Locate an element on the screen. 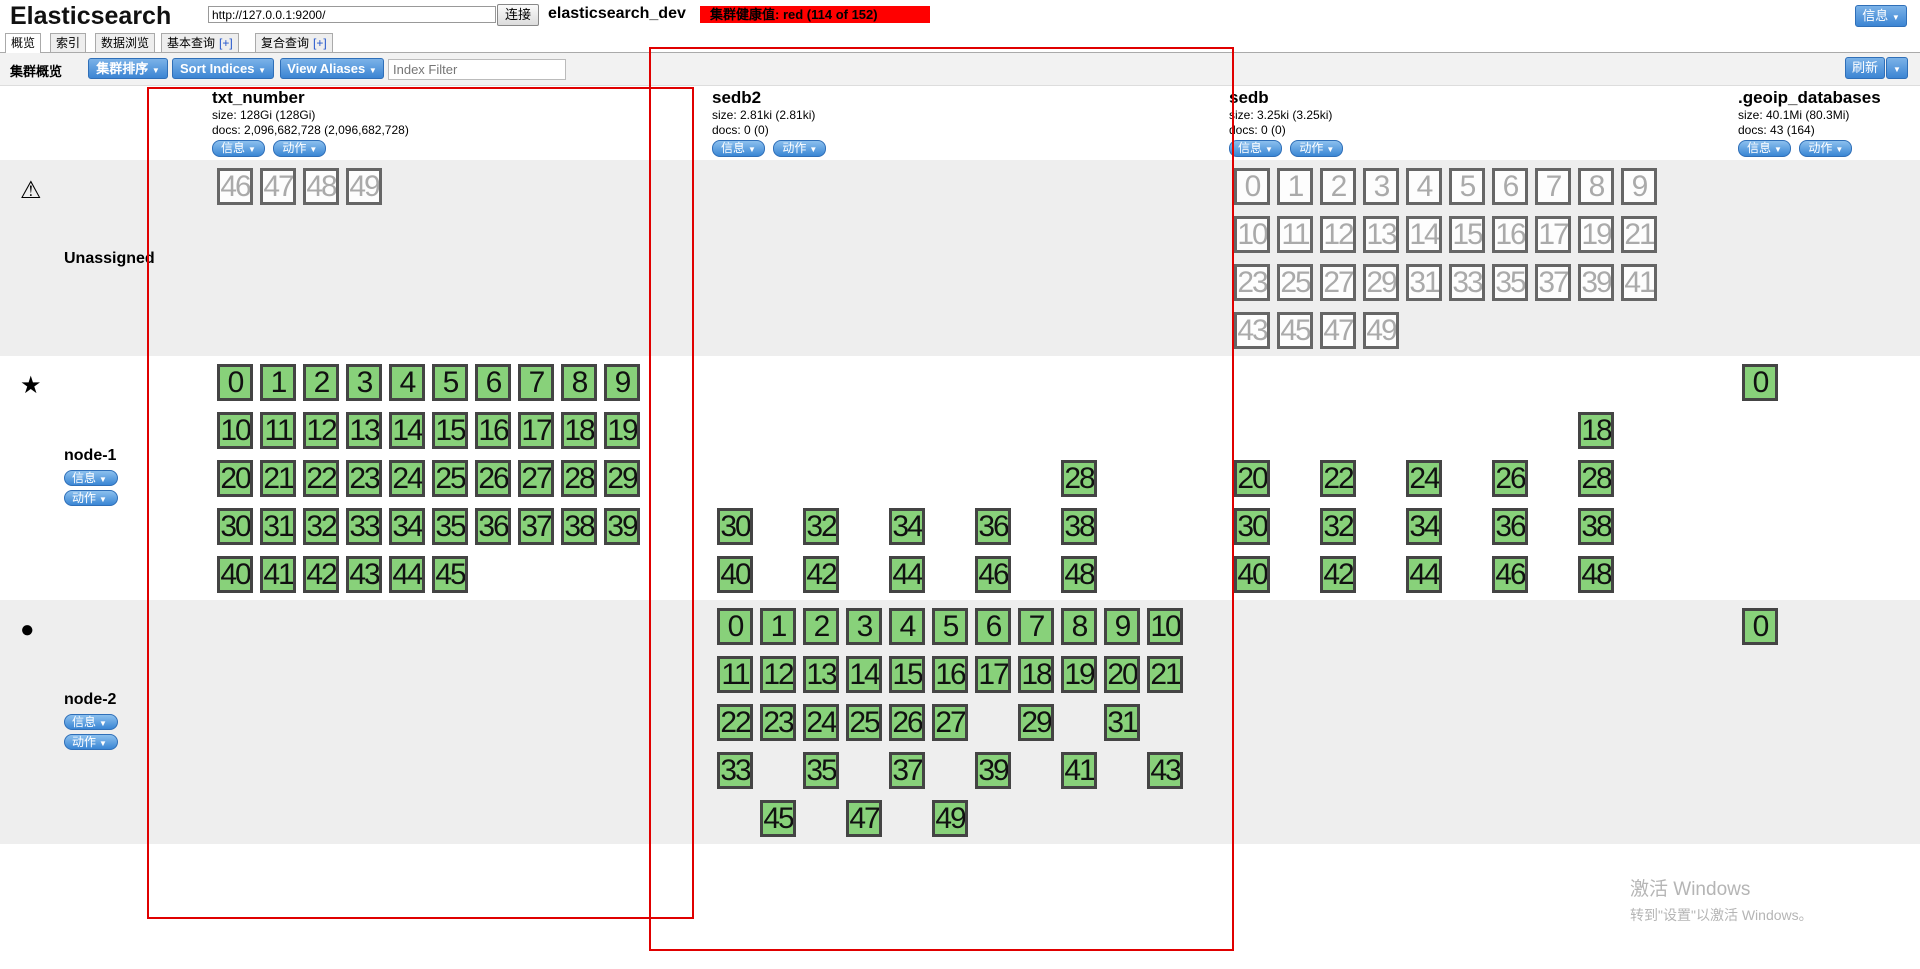  index-name: sedb is located at coordinates (1249, 97).